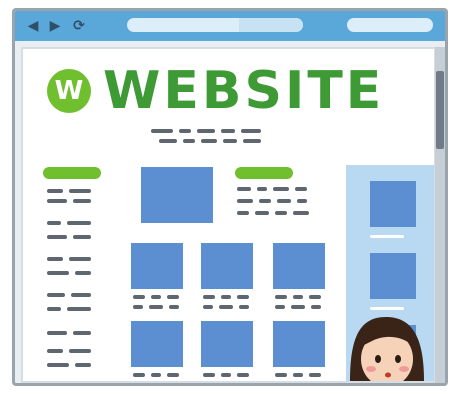  What do you see at coordinates (79, 26) in the screenshot?
I see `reload-icon: ⟳` at bounding box center [79, 26].